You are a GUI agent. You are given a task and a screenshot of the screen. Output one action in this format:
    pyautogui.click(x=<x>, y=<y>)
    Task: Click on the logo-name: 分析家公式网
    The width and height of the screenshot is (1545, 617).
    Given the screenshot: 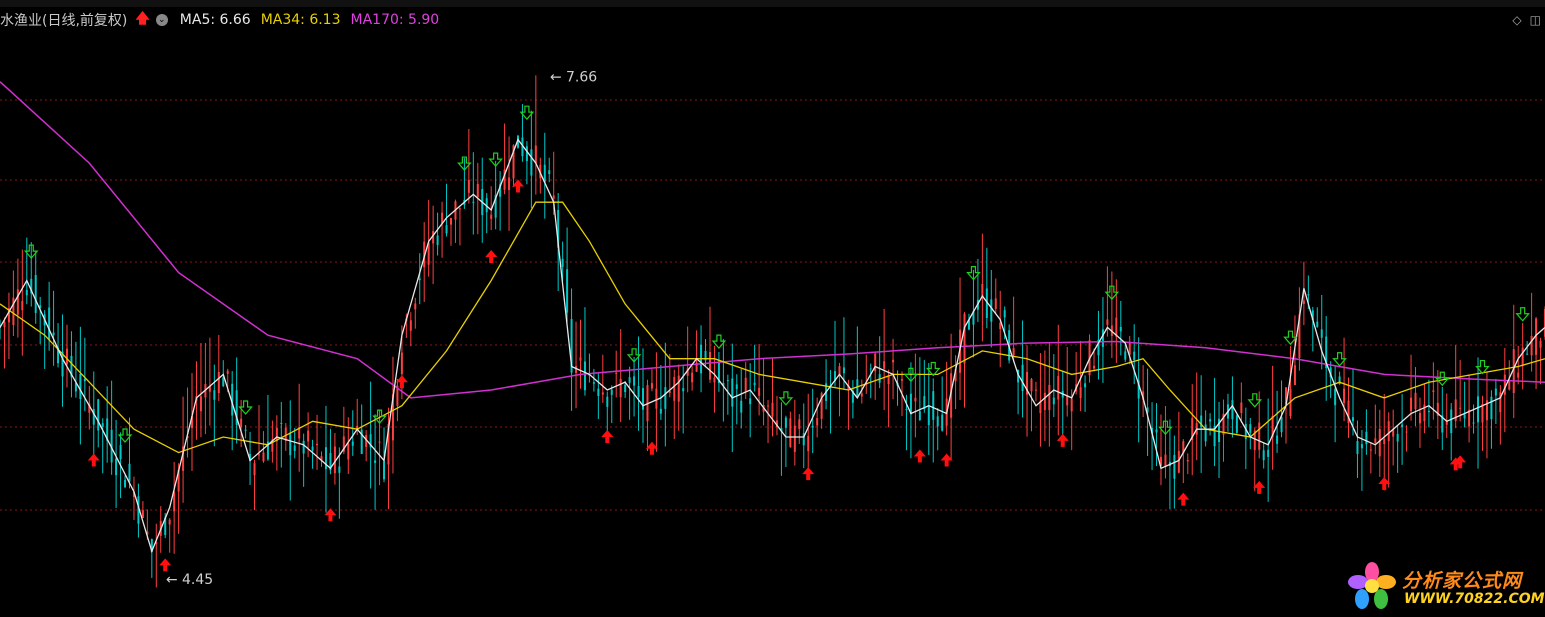 What is the action you would take?
    pyautogui.click(x=1462, y=581)
    